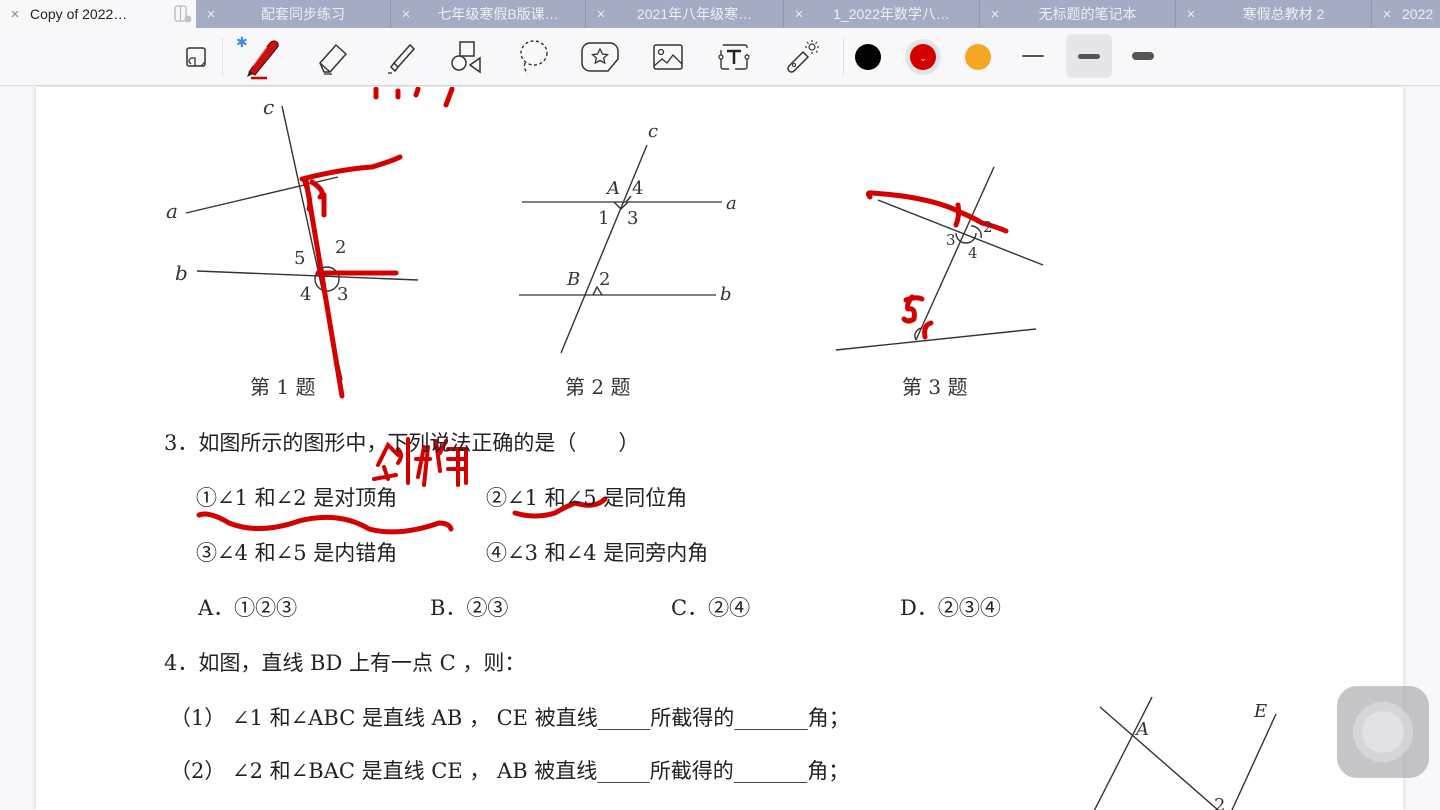 The image size is (1440, 810). What do you see at coordinates (726, 294) in the screenshot?
I see `fig2-label-b: b` at bounding box center [726, 294].